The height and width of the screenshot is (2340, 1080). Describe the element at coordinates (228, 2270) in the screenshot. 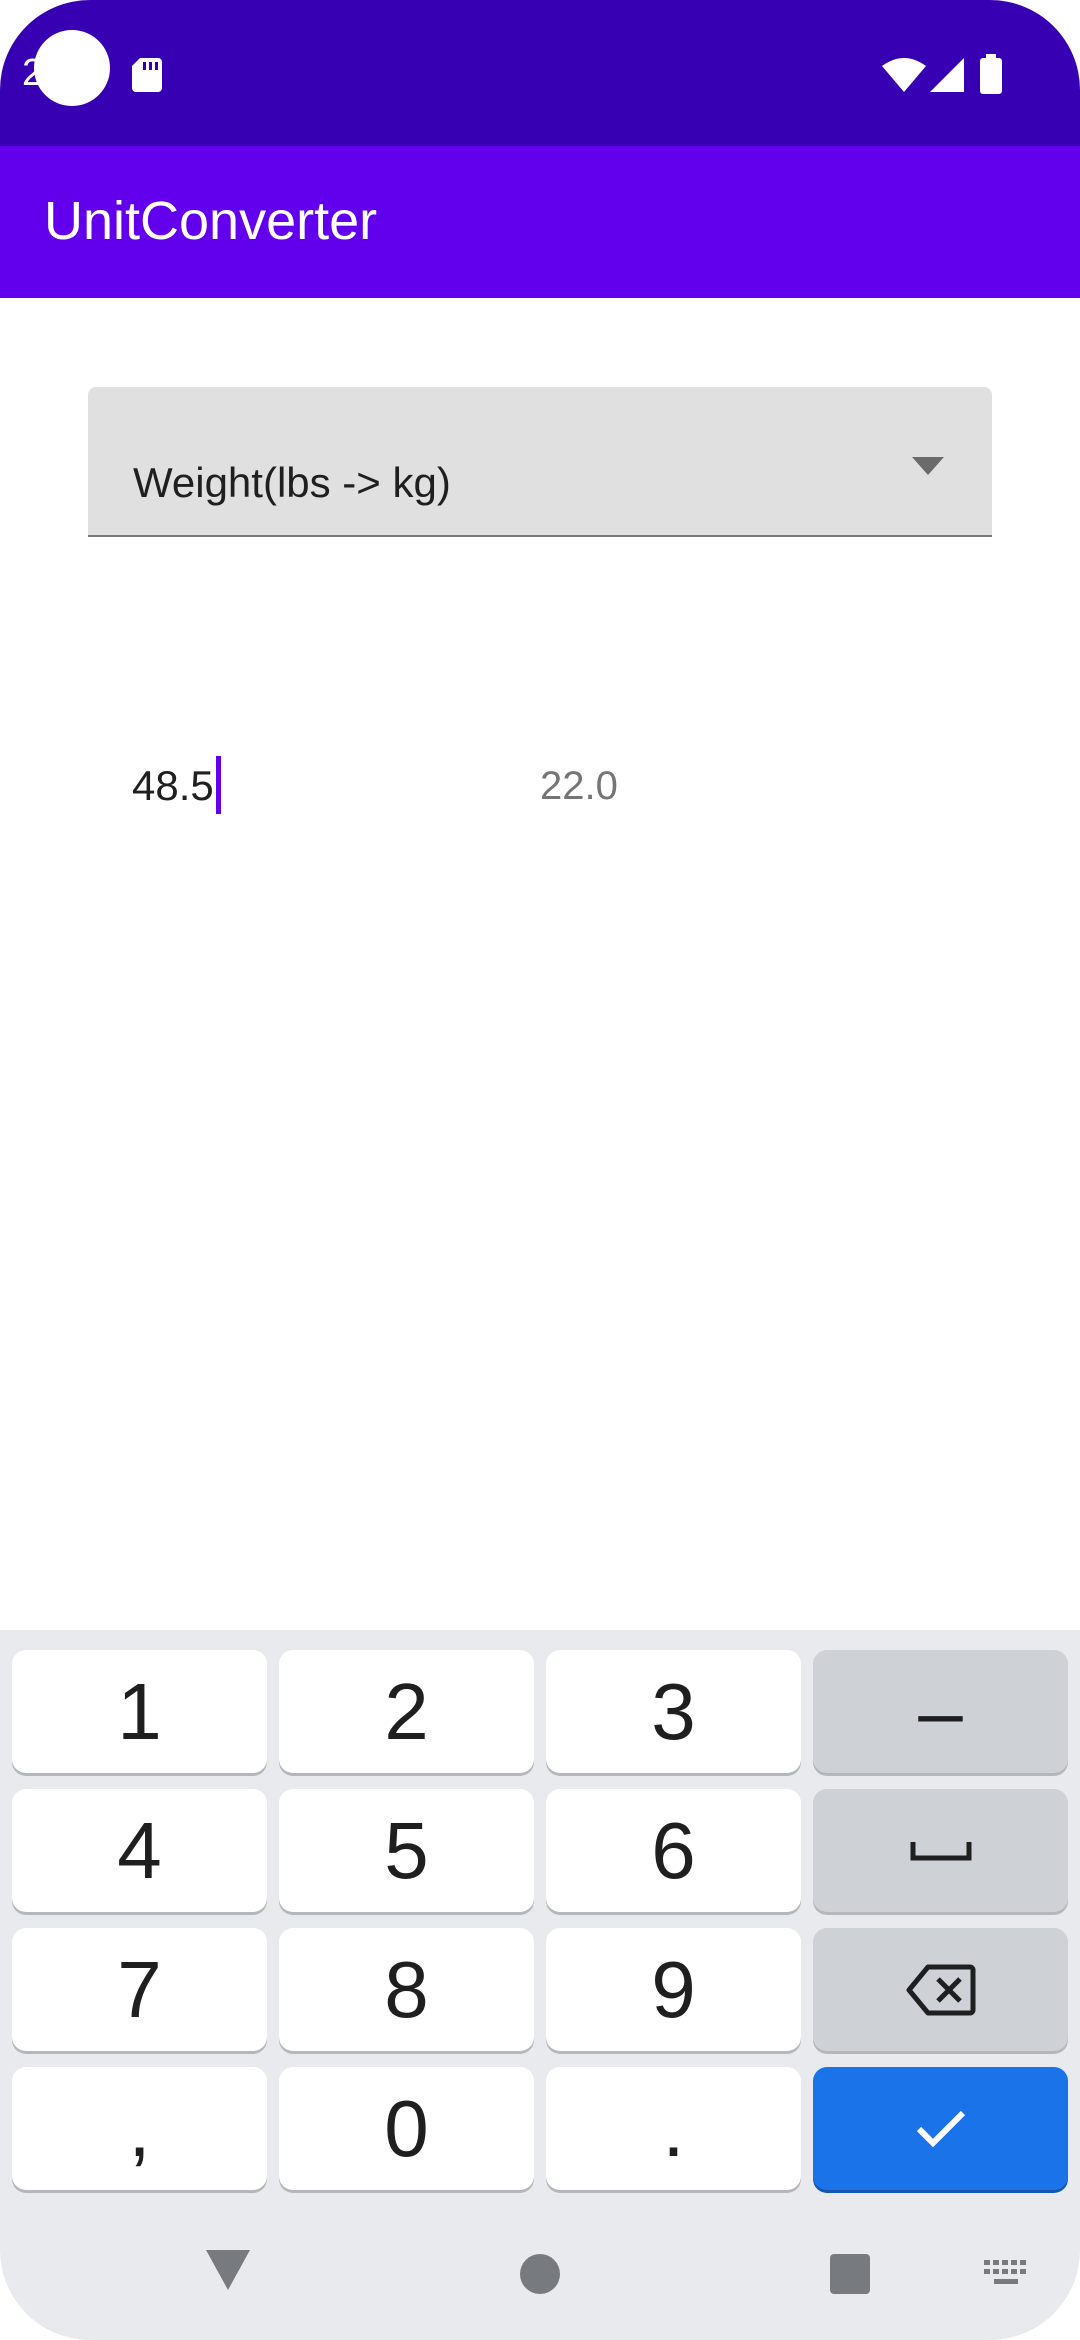

I see `back-icon` at that location.